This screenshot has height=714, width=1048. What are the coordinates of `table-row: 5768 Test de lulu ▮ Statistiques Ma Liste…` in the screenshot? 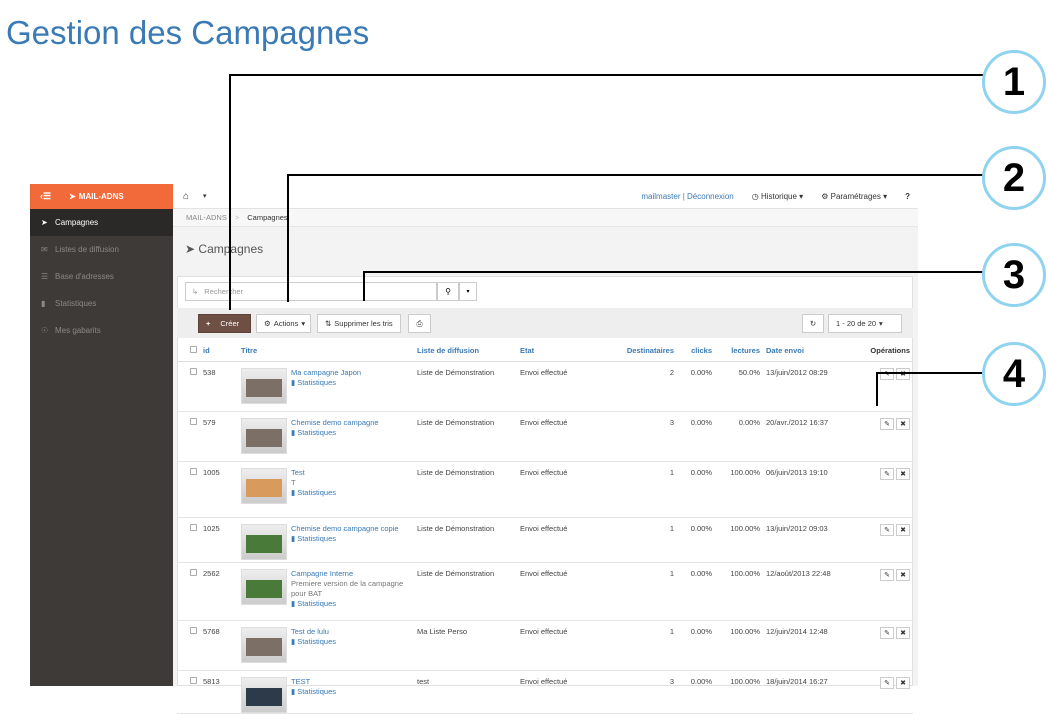 It's located at (545, 645).